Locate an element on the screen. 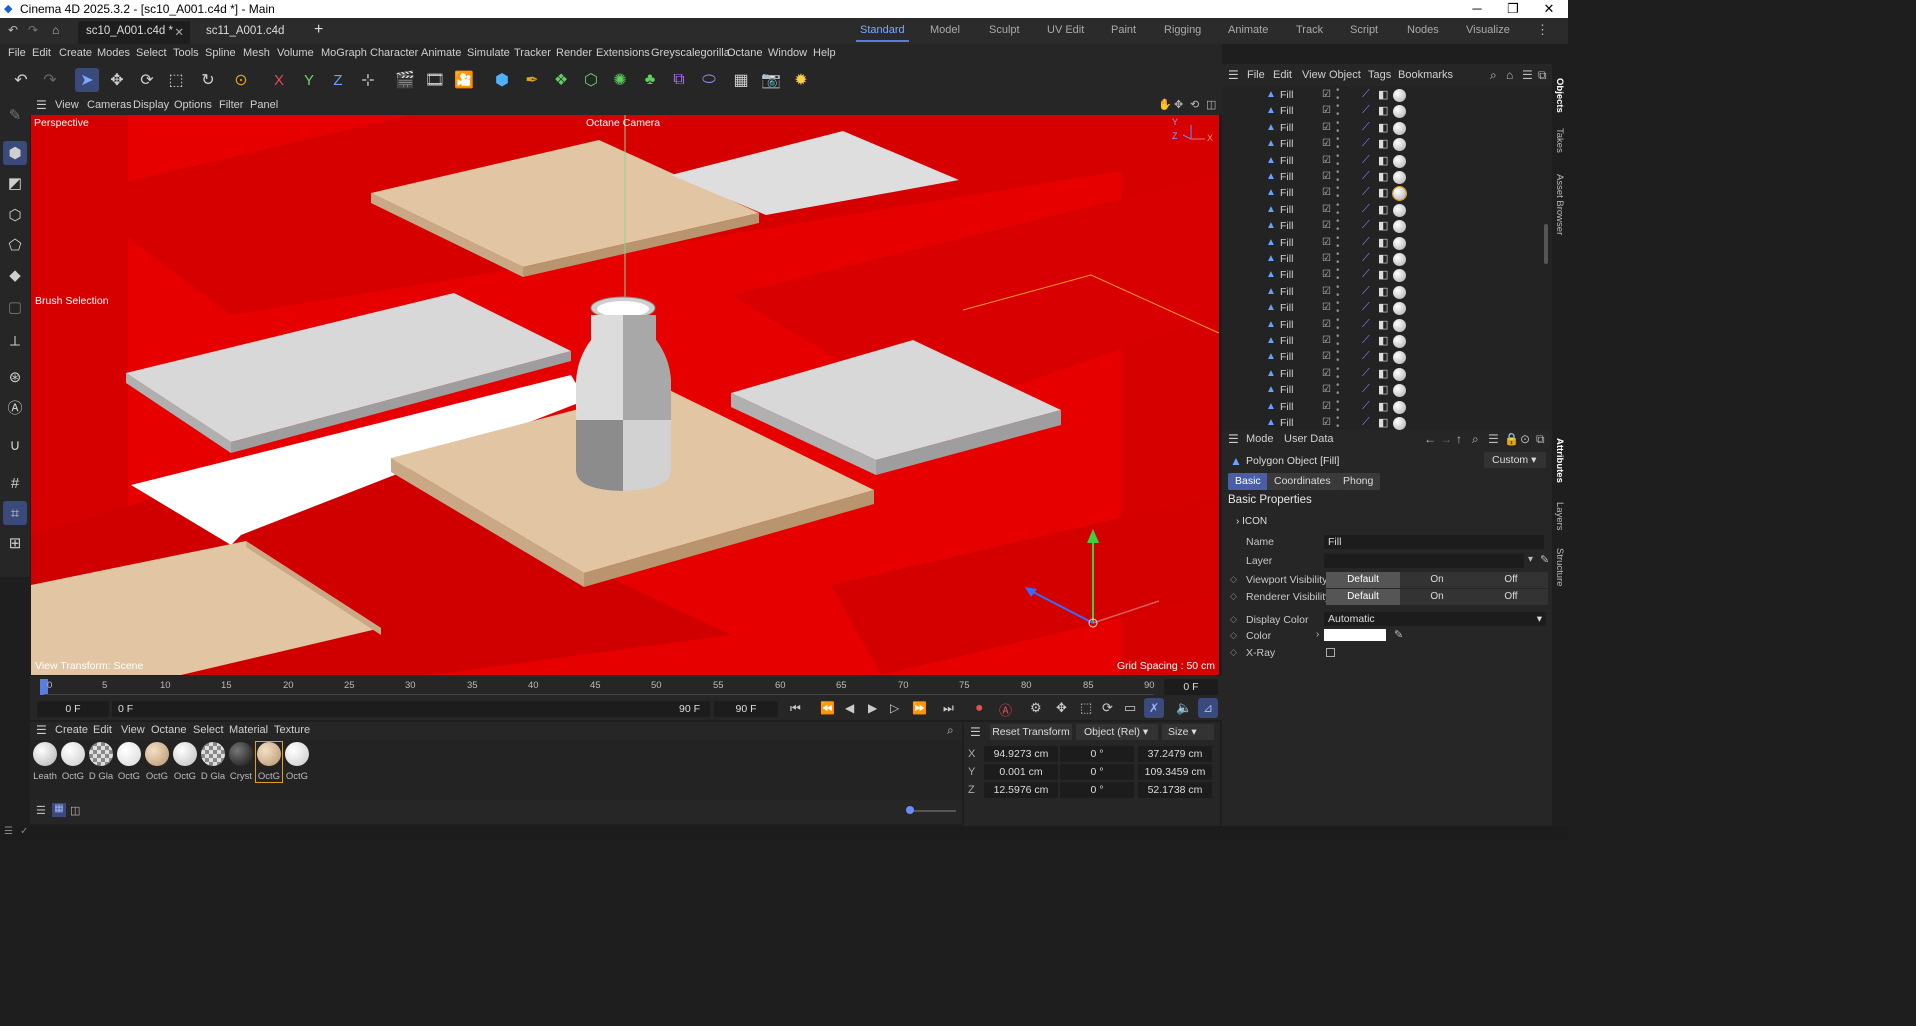 This screenshot has width=1916, height=1026. render-view-icon: 🎬 is located at coordinates (405, 80).